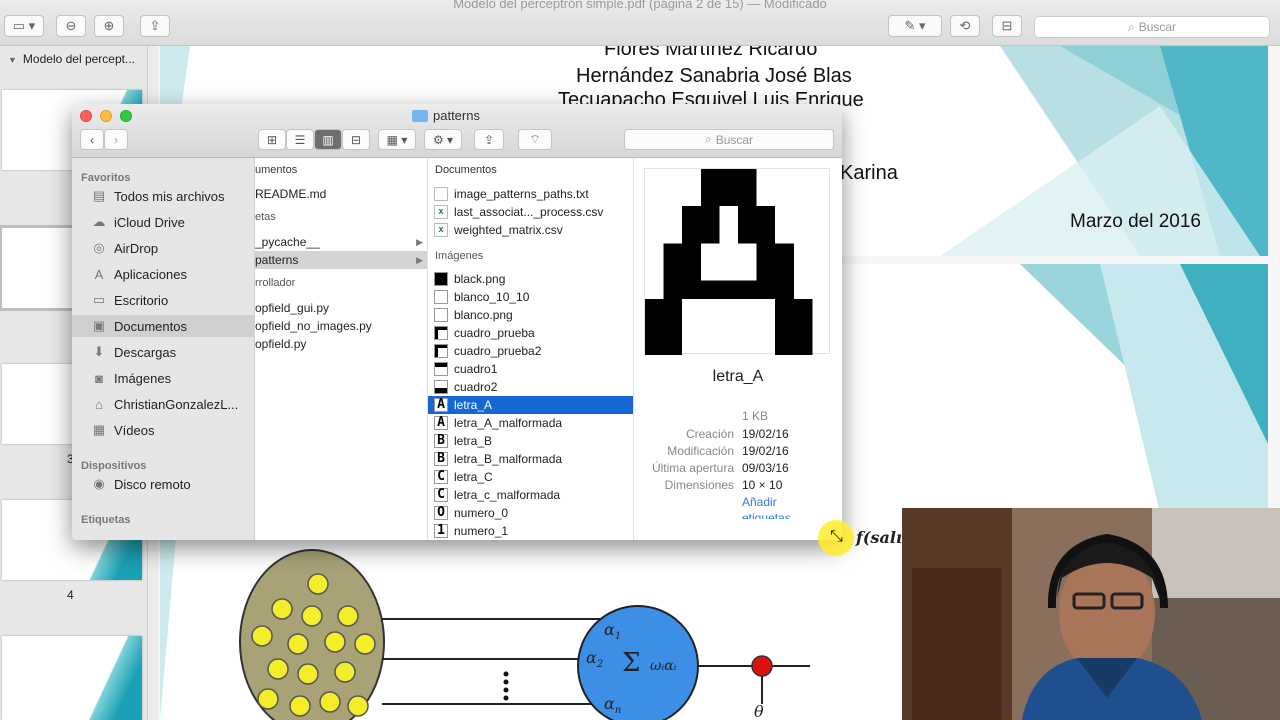 The width and height of the screenshot is (1280, 720). Describe the element at coordinates (530, 212) in the screenshot. I see `list-item: x last_associat..._process.csv` at that location.